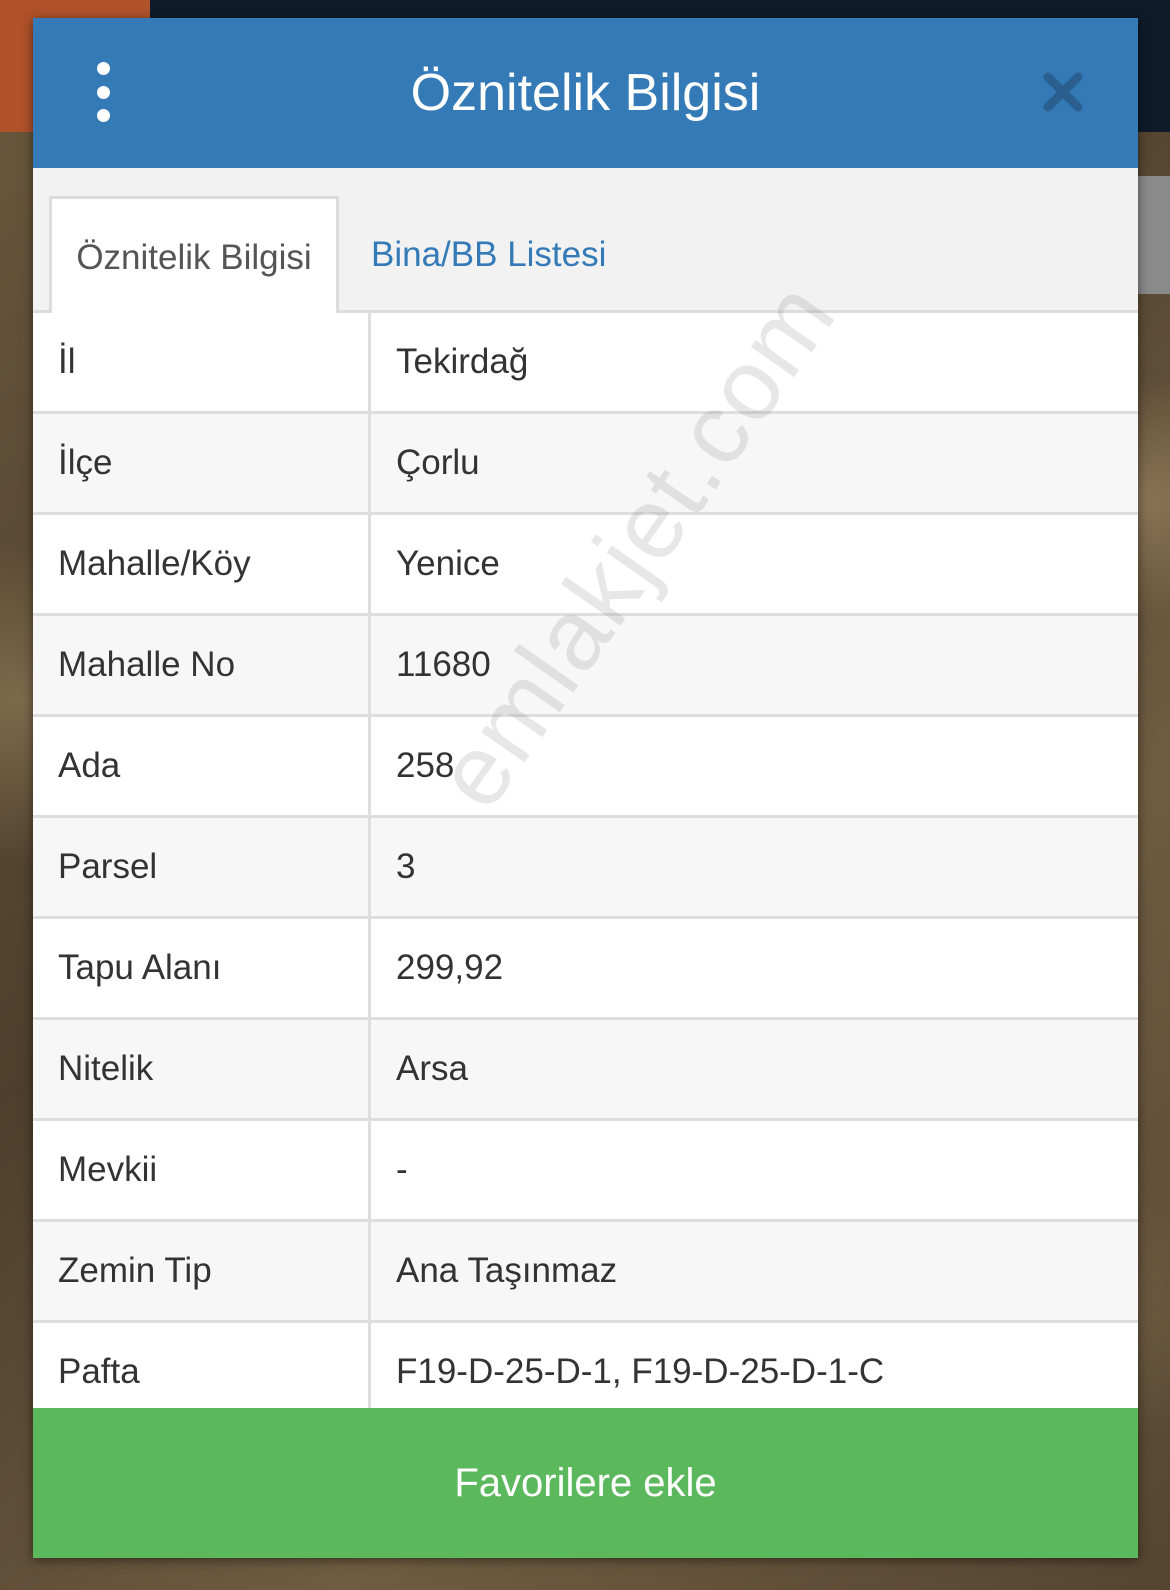  What do you see at coordinates (585, 969) in the screenshot?
I see `table-row-tapu-alani: Tapu Alanı 299,92` at bounding box center [585, 969].